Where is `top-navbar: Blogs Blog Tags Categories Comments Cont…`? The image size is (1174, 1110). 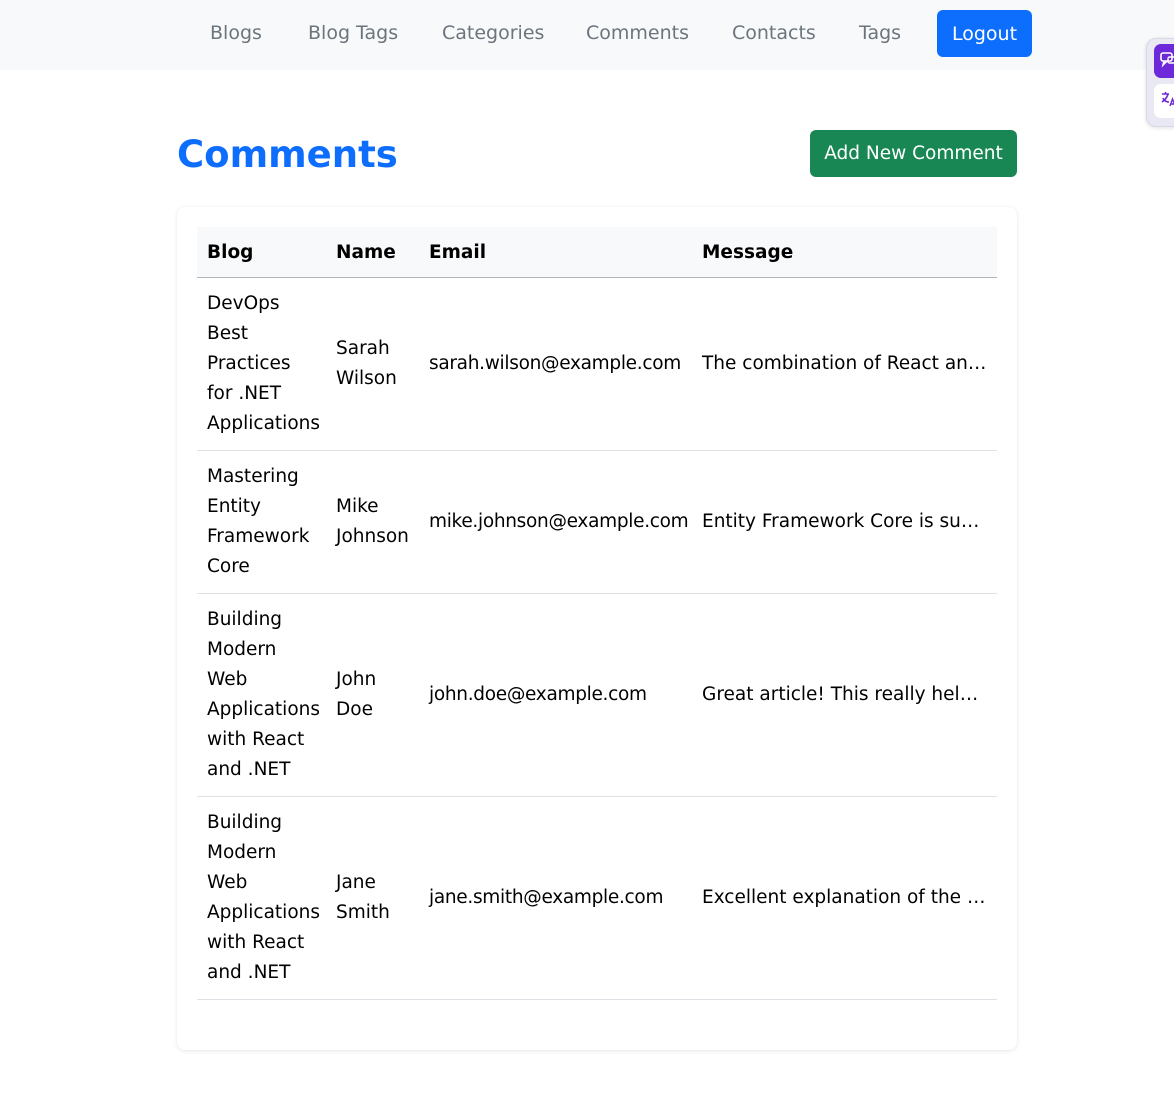
top-navbar: Blogs Blog Tags Categories Comments Cont… is located at coordinates (587, 35).